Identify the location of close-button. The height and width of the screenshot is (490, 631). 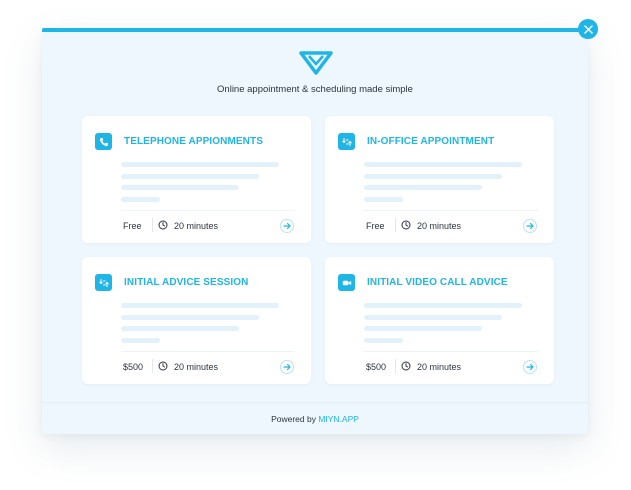
(588, 29).